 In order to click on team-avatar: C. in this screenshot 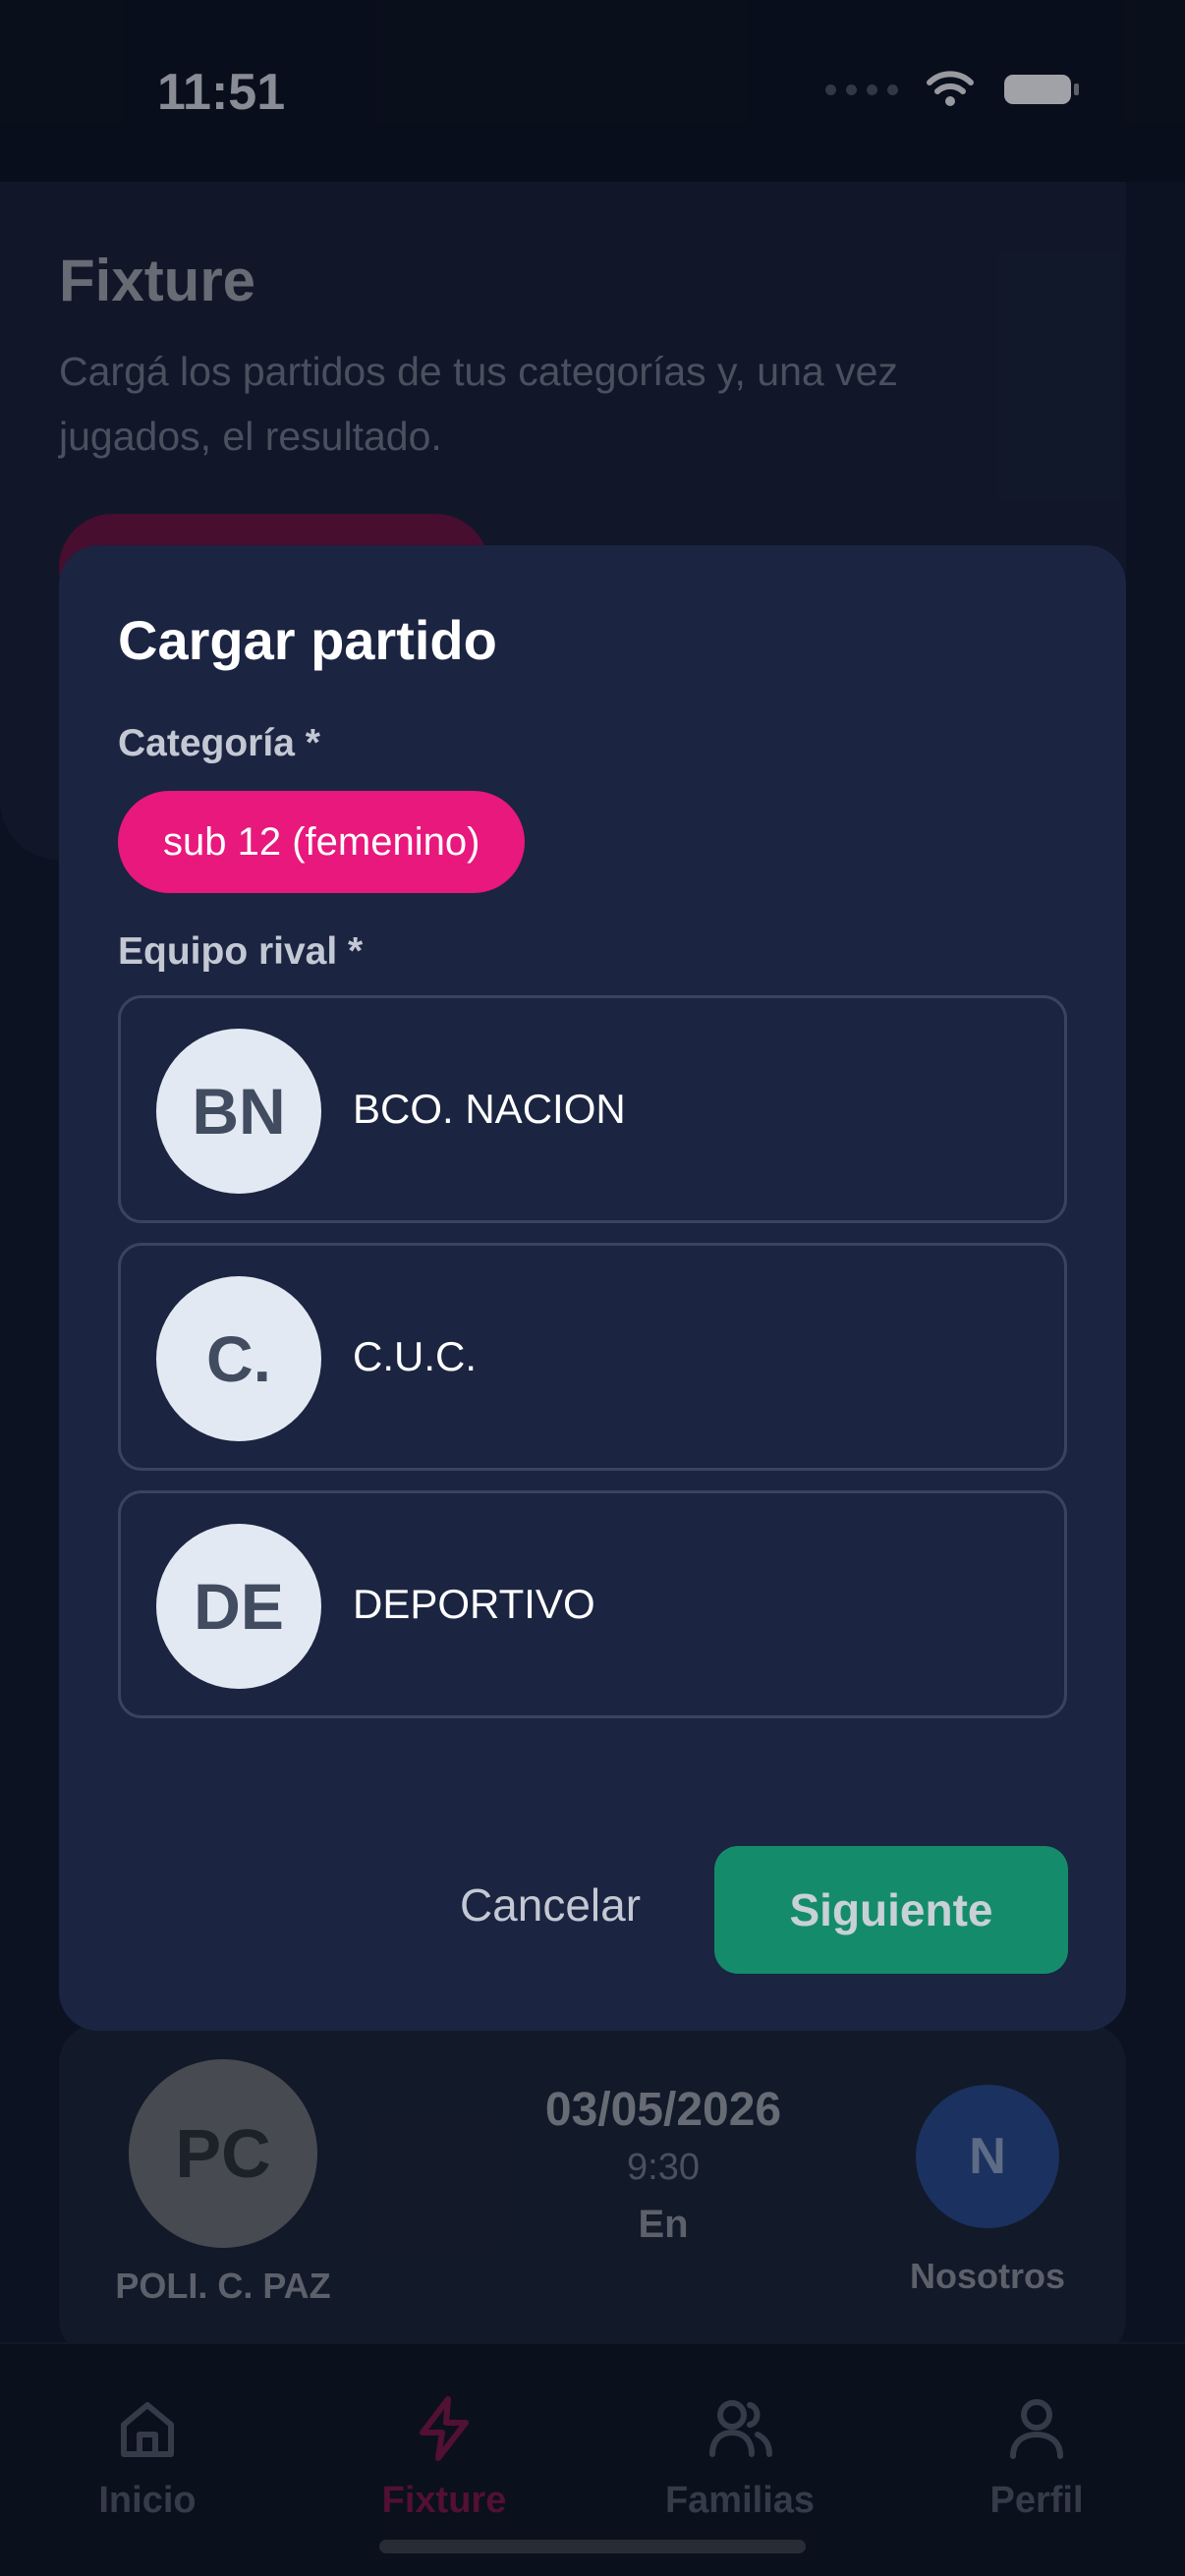, I will do `click(239, 1358)`.